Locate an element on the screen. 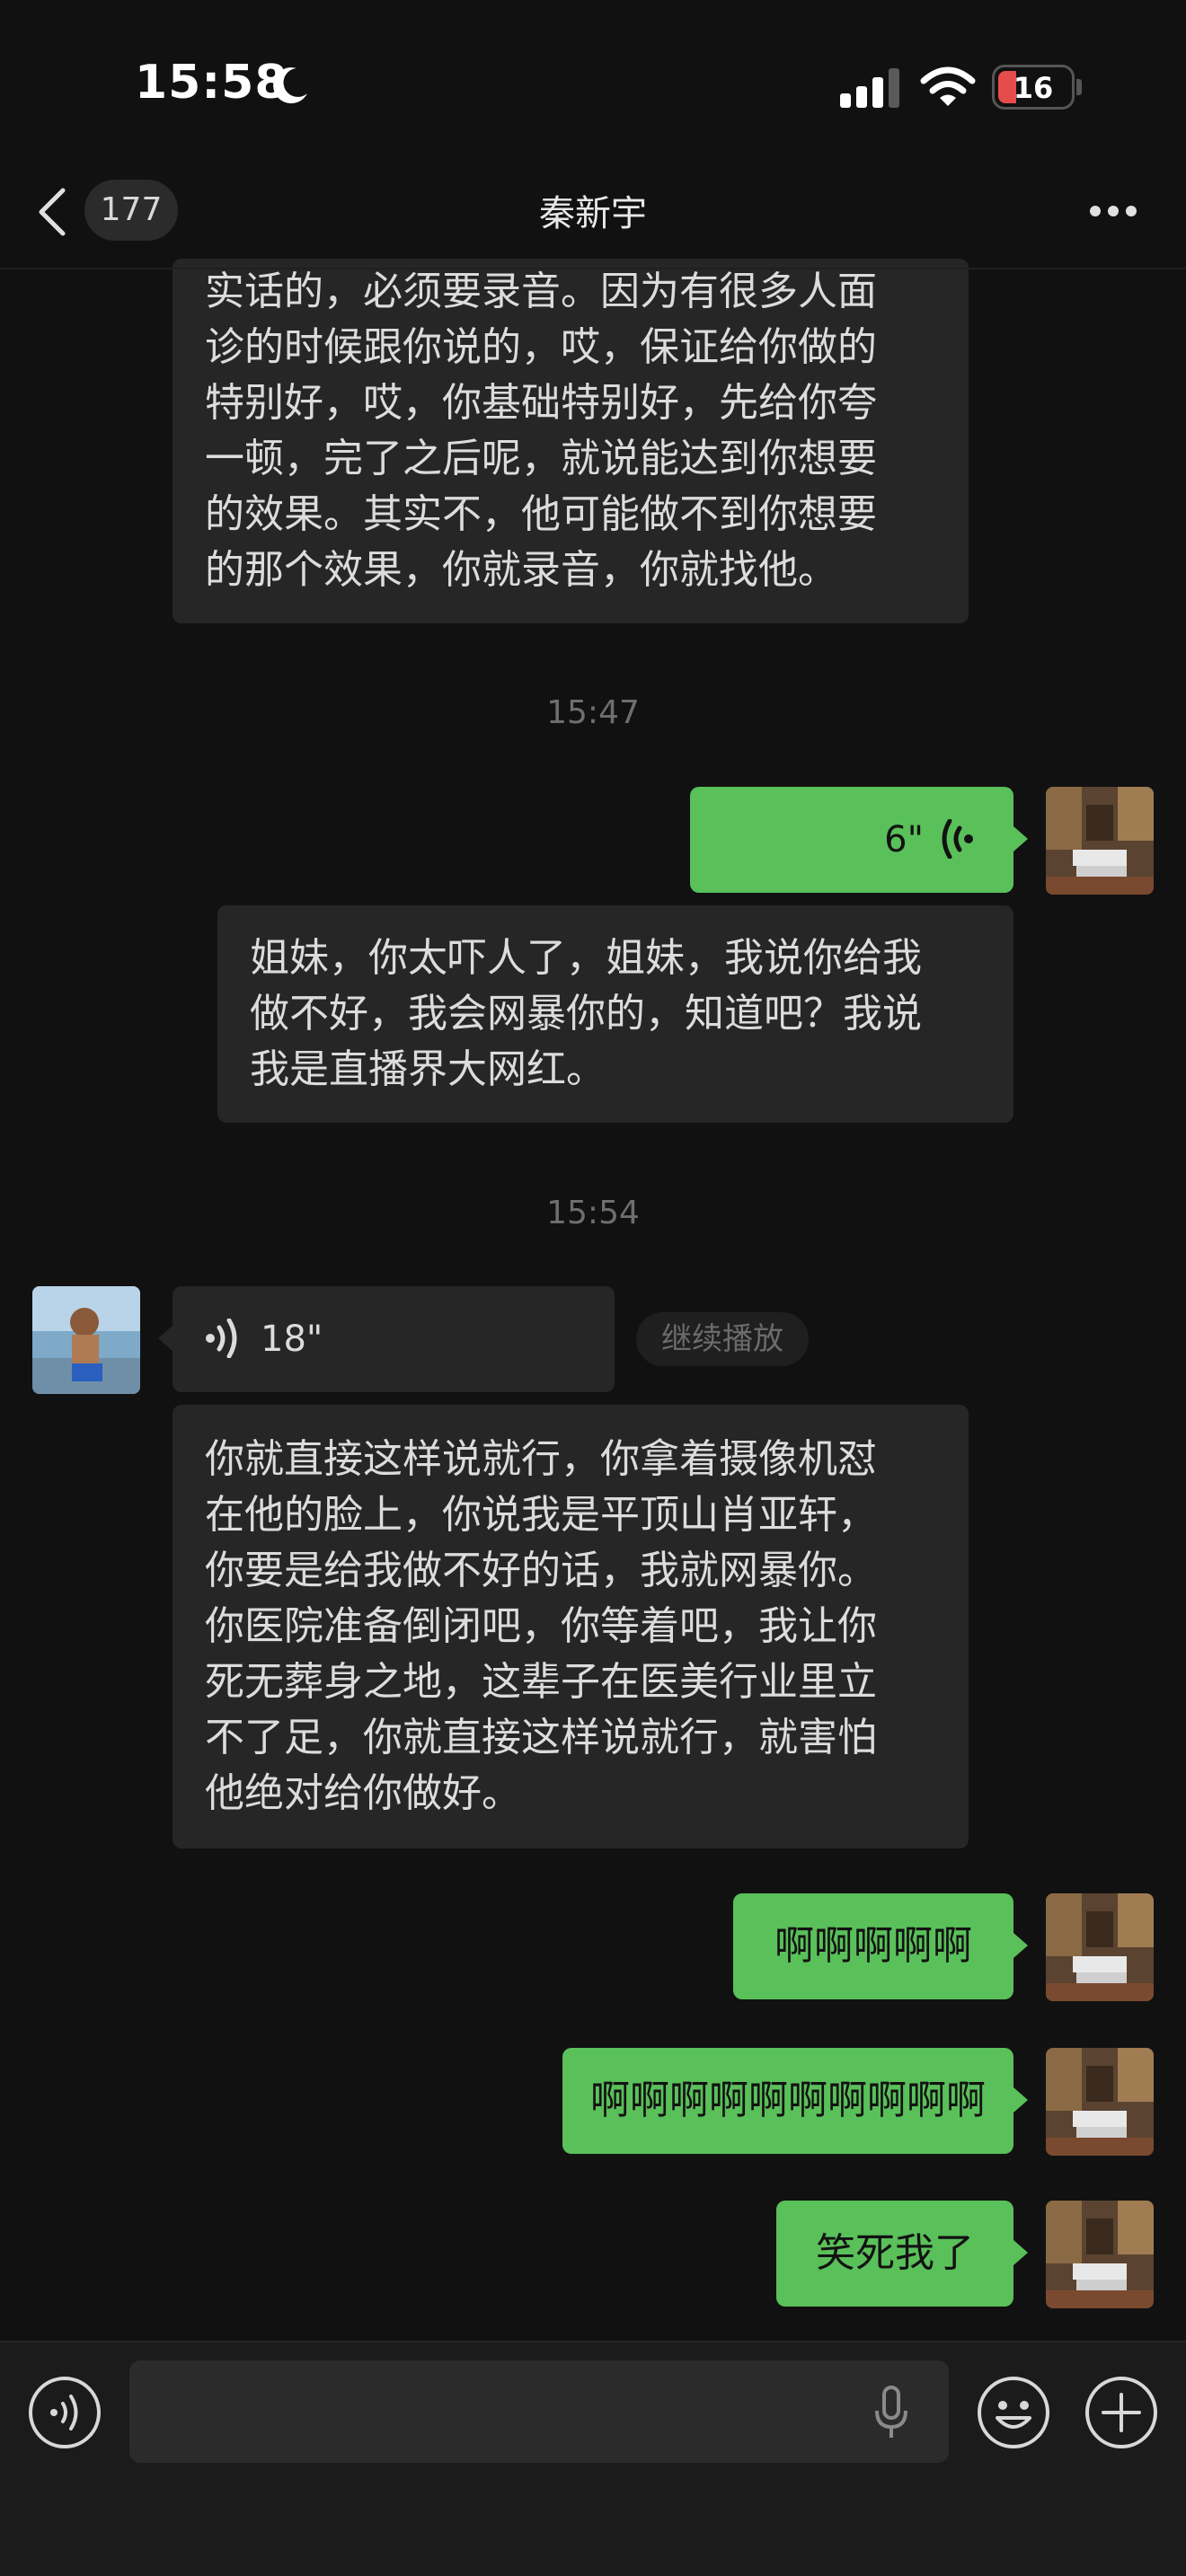  nav-divider-top is located at coordinates (593, 268).